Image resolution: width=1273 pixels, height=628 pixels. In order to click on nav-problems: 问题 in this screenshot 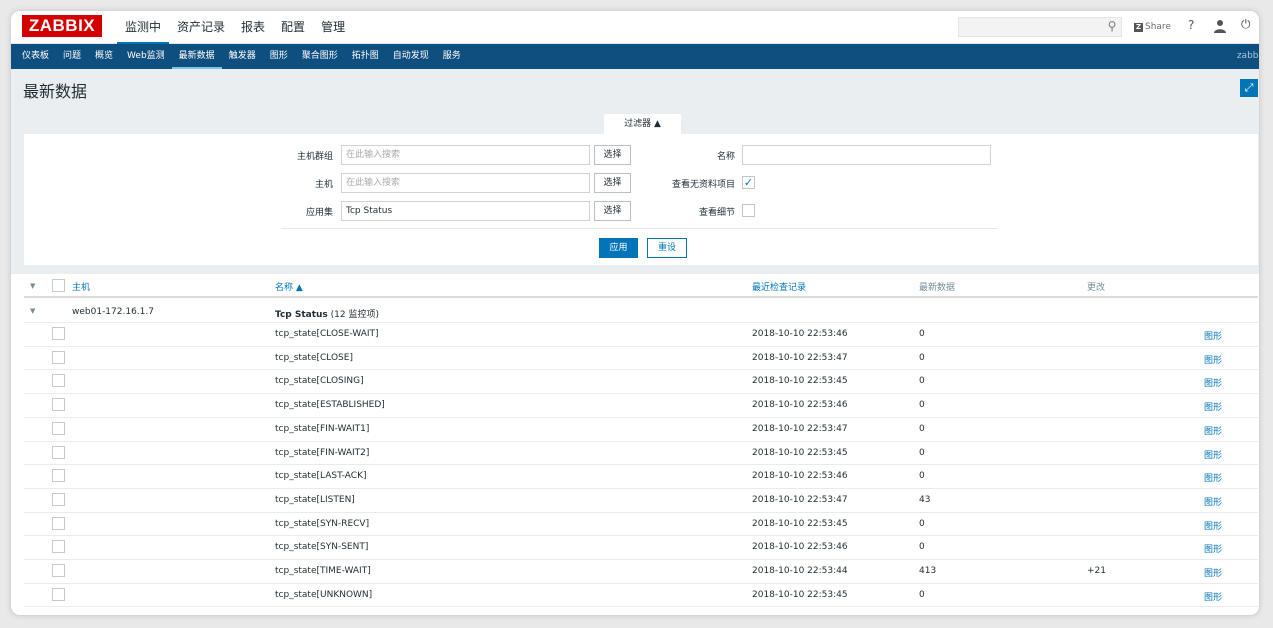, I will do `click(72, 56)`.